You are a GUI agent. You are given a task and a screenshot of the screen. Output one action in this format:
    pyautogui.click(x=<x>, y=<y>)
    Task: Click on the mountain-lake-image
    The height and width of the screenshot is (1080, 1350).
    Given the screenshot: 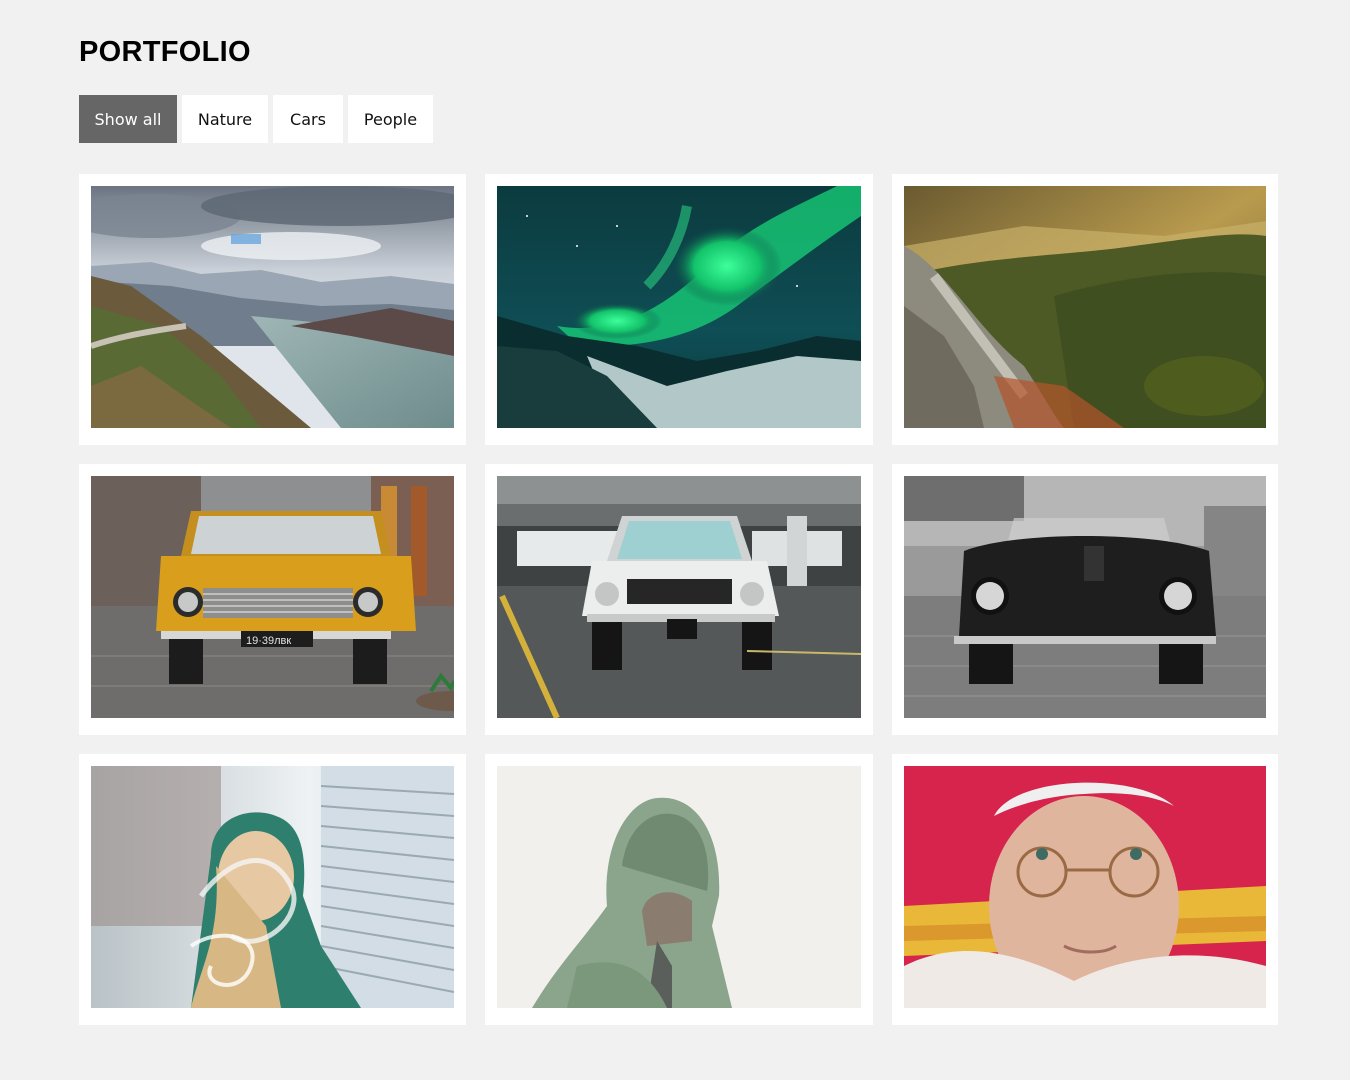 What is the action you would take?
    pyautogui.click(x=272, y=307)
    